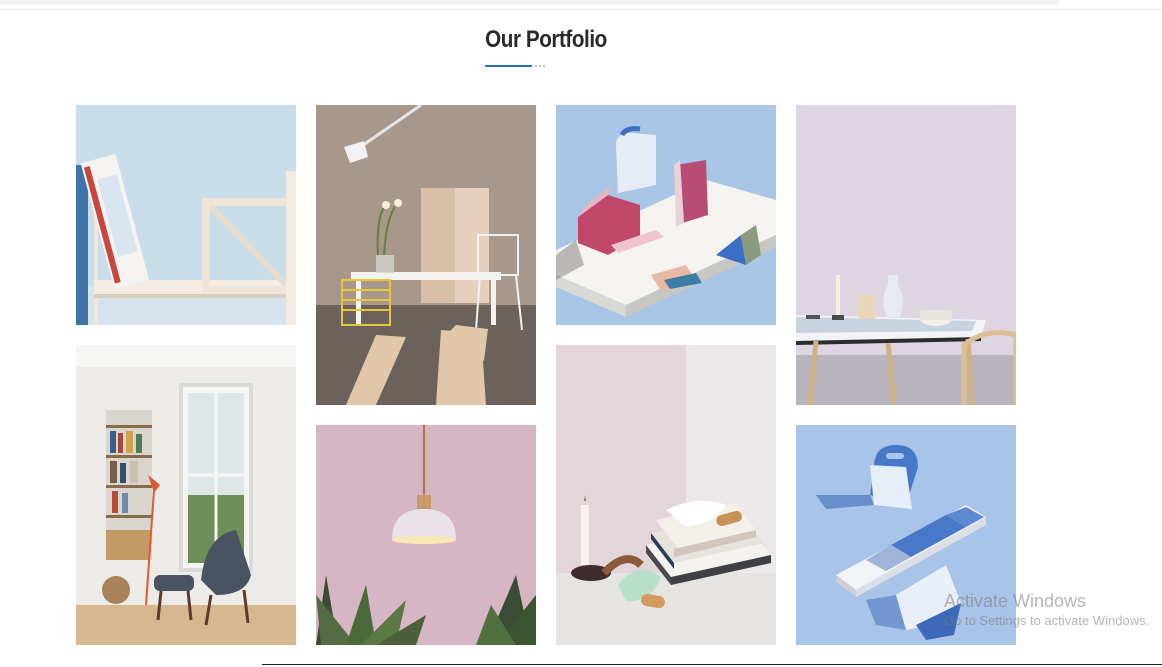 This screenshot has height=667, width=1162. I want to click on title-underline-dots, so click(540, 66).